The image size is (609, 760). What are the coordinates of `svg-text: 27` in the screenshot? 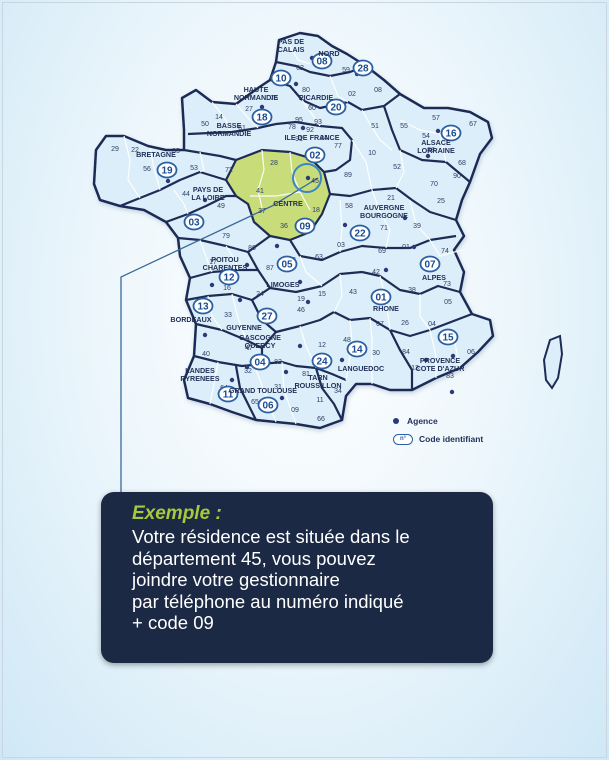 It's located at (267, 317).